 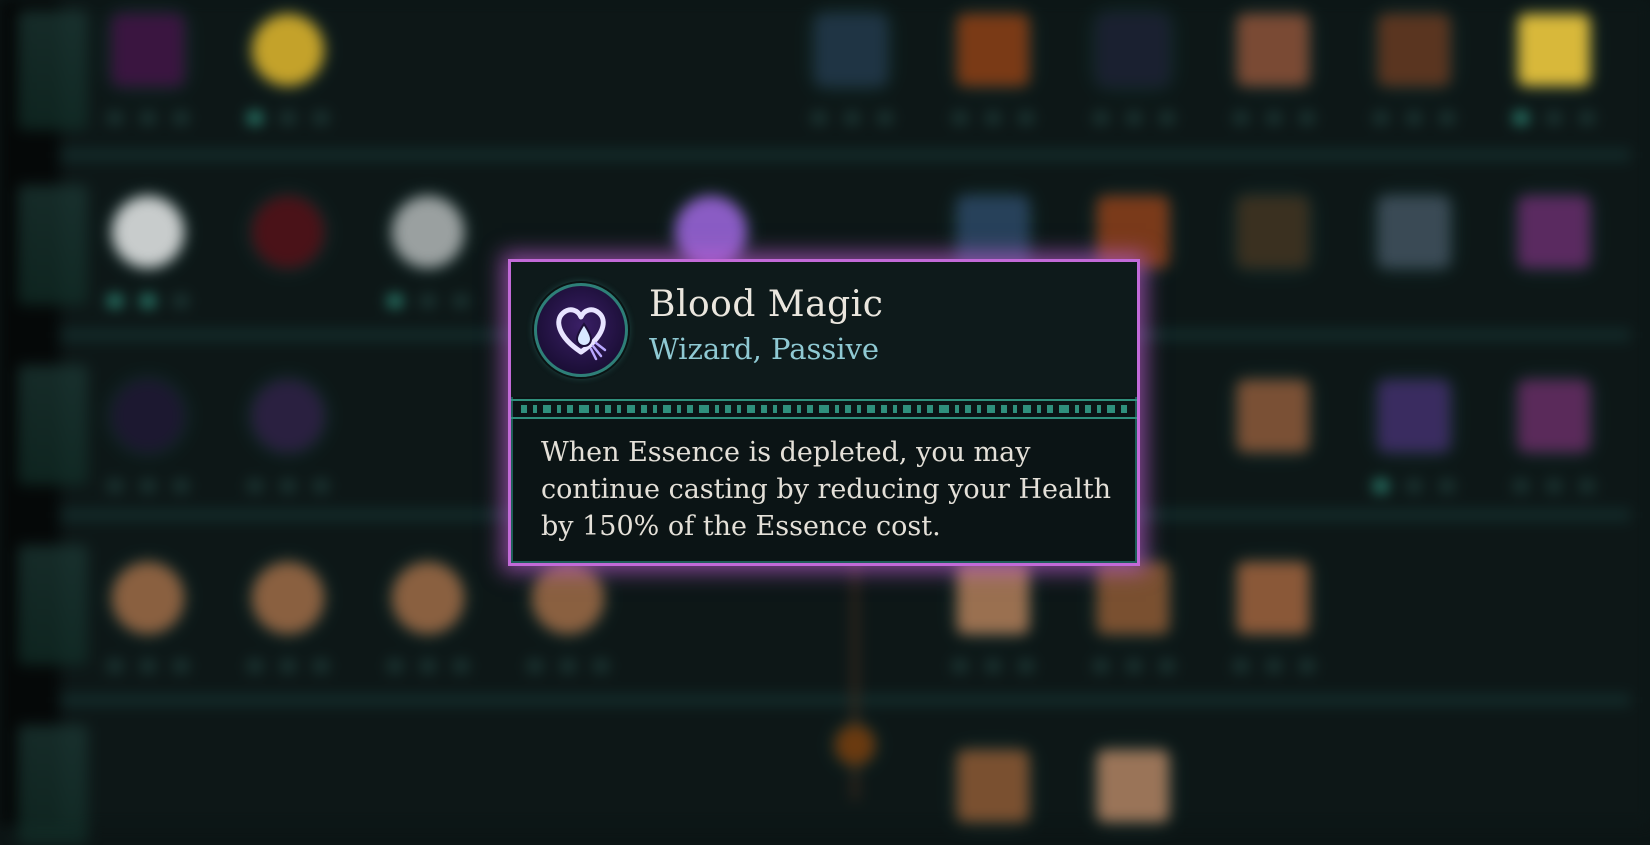 I want to click on skill-type: Wizard, Passive, so click(x=764, y=349).